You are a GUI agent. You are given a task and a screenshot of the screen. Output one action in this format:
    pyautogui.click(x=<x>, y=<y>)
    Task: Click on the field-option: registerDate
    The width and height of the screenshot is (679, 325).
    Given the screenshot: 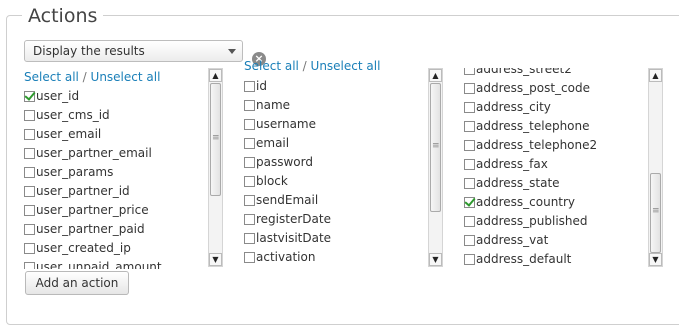 What is the action you would take?
    pyautogui.click(x=287, y=219)
    